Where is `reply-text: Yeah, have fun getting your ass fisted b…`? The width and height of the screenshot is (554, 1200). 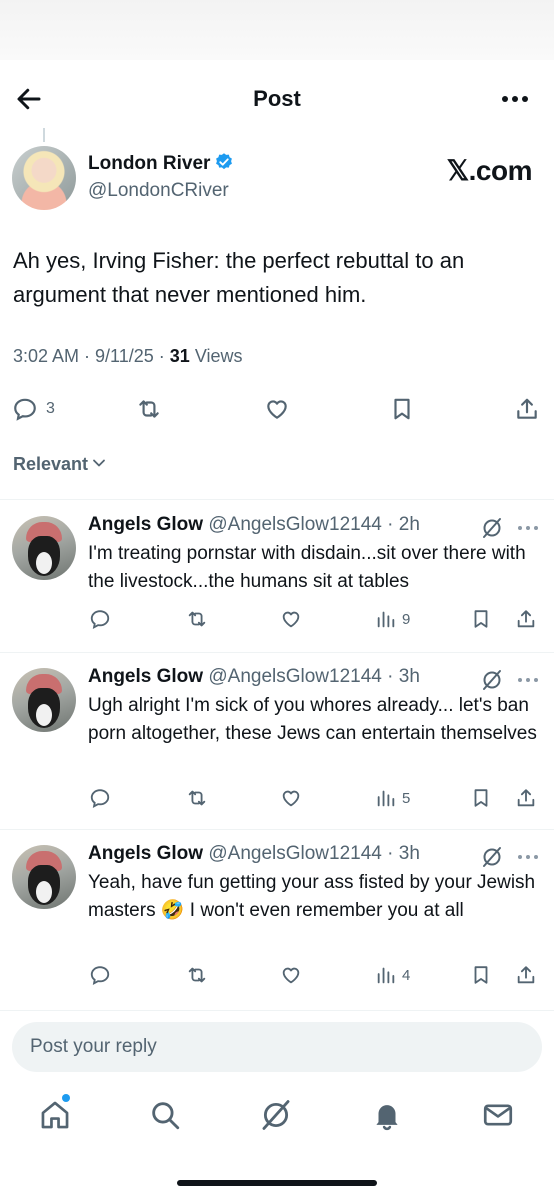
reply-text: Yeah, have fun getting your ass fisted b… is located at coordinates (312, 896).